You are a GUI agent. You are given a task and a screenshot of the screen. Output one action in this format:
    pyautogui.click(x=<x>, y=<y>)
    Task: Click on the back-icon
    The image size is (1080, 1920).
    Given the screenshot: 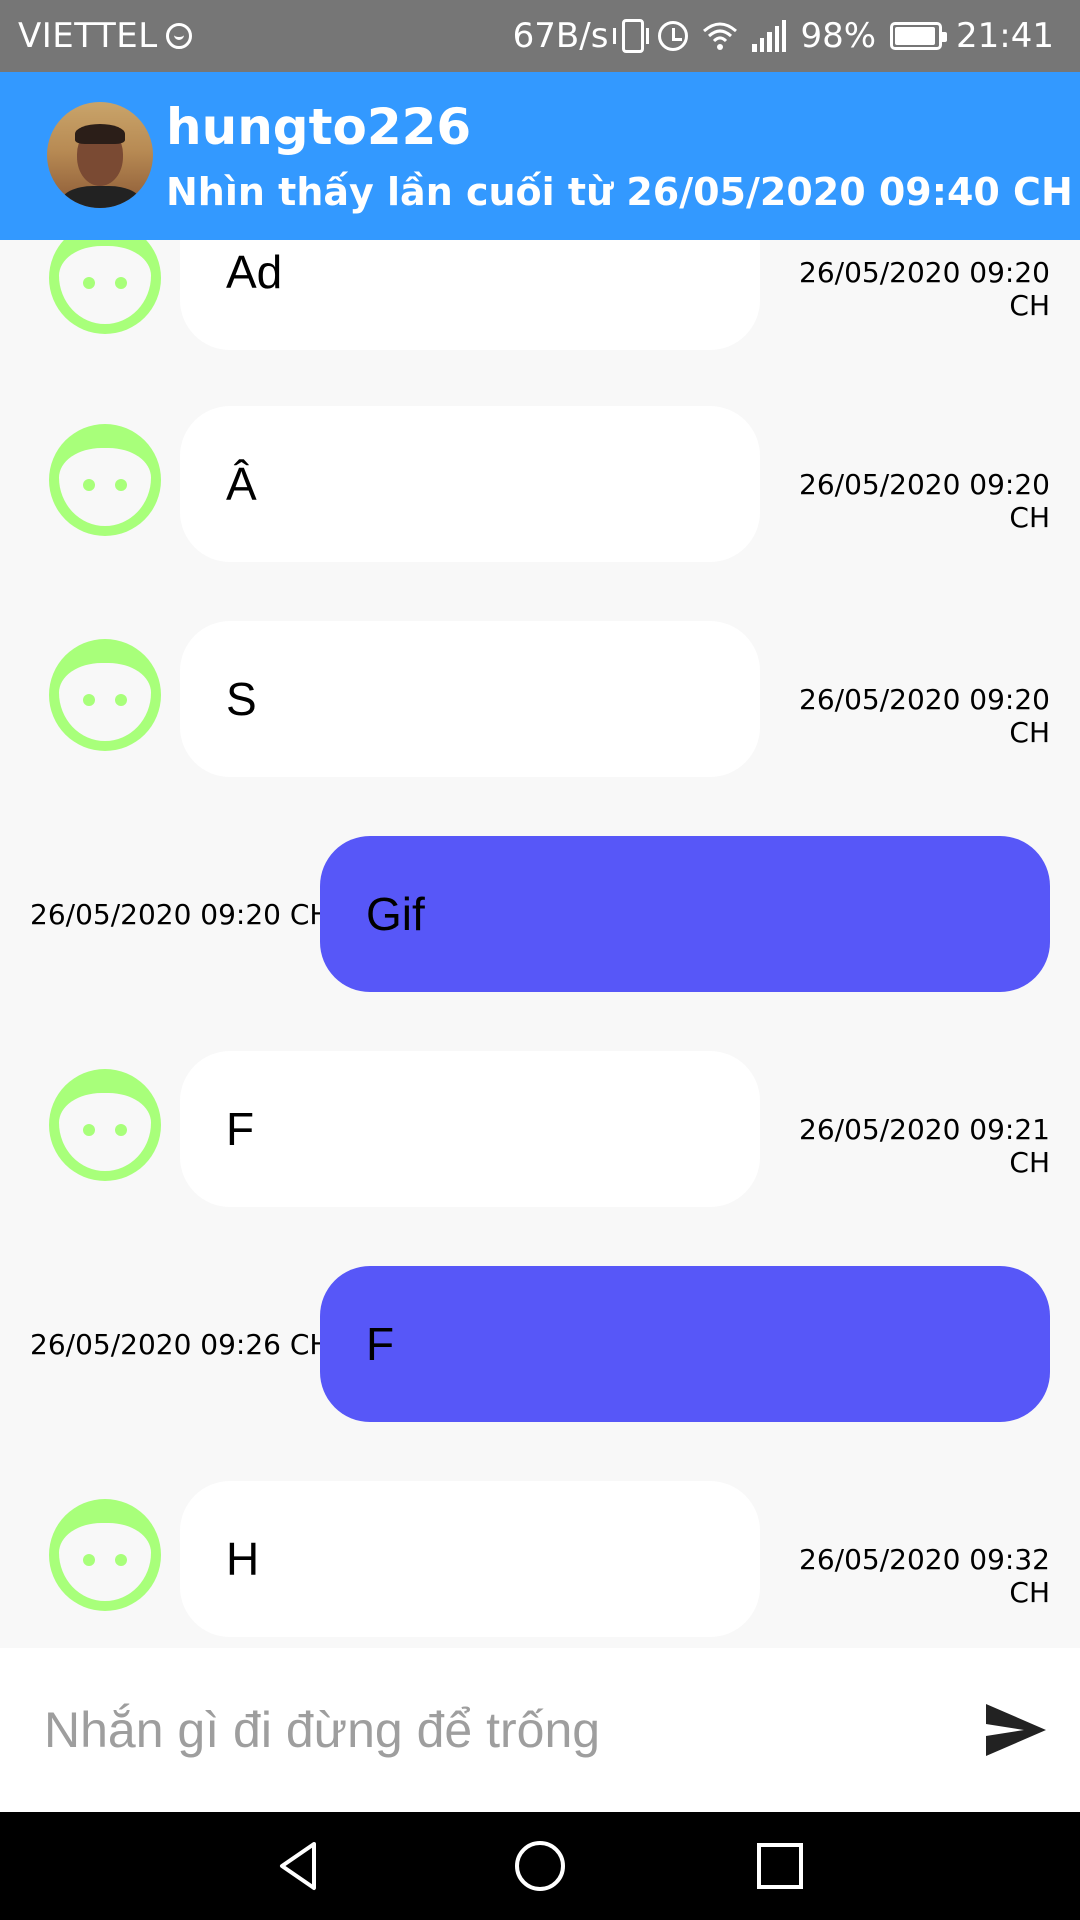 What is the action you would take?
    pyautogui.click(x=300, y=1866)
    